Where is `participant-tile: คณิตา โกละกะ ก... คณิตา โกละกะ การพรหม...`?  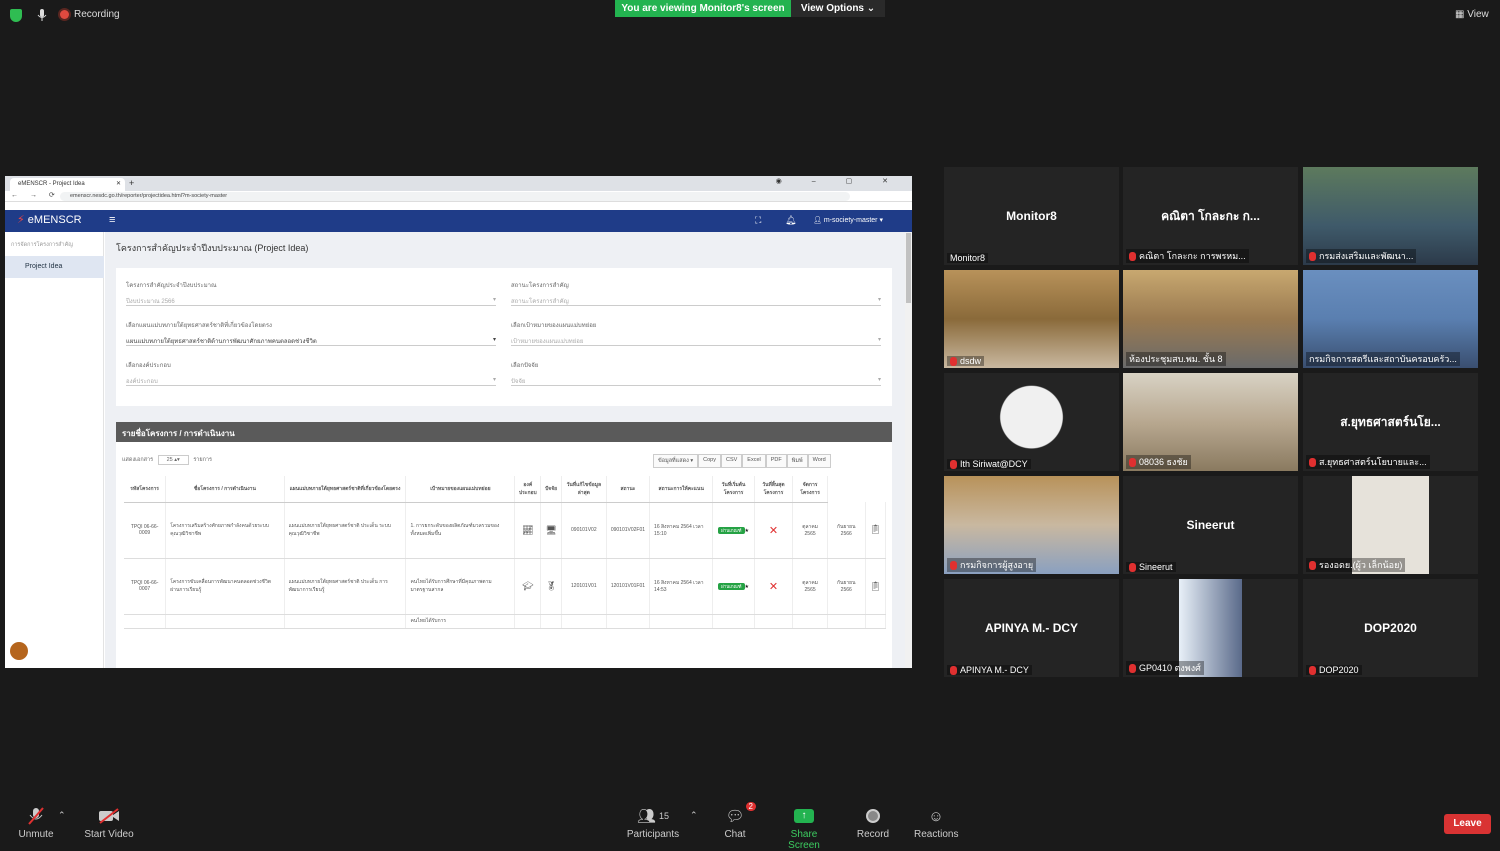
participant-tile: คณิตา โกละกะ ก... คณิตา โกละกะ การพรหม... is located at coordinates (1210, 216).